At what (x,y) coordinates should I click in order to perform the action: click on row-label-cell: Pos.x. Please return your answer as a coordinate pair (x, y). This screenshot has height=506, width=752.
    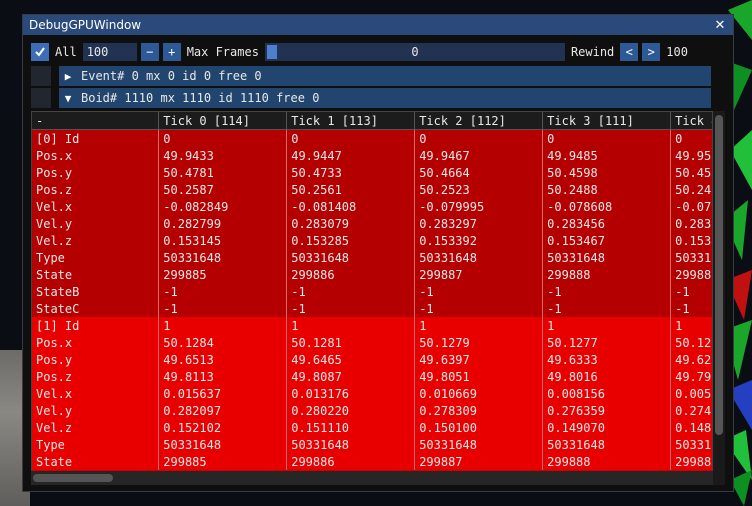
    Looking at the image, I should click on (96, 342).